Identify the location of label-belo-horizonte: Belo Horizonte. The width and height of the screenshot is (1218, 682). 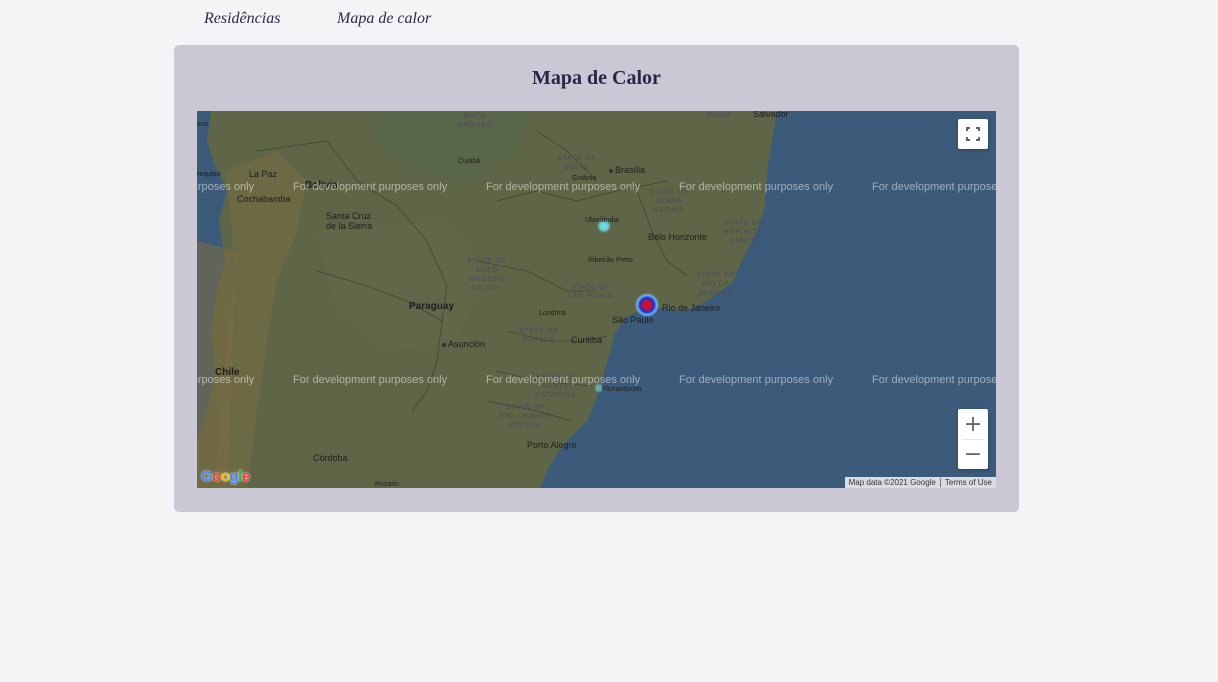
(678, 237).